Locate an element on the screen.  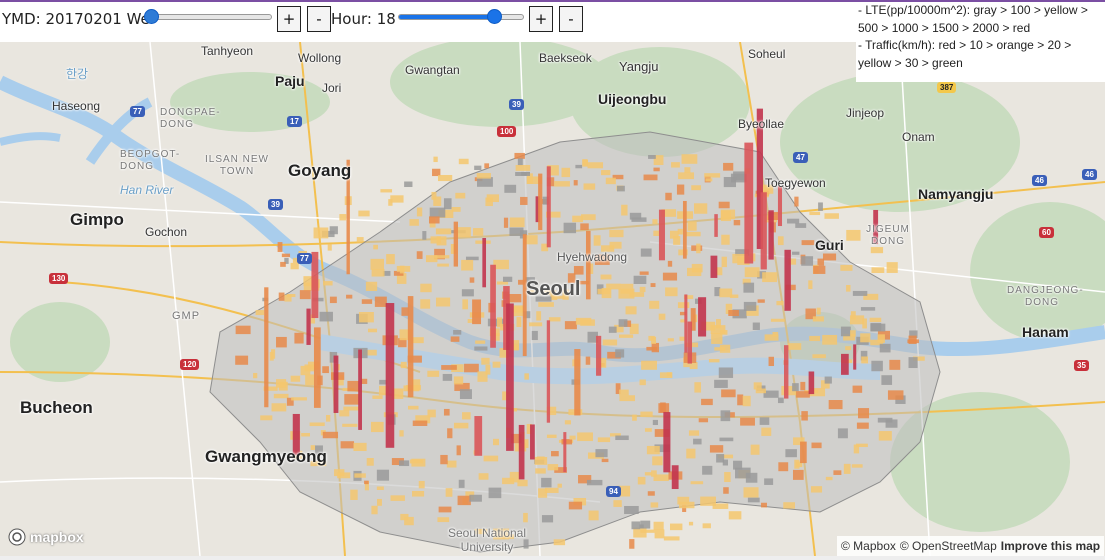
route-shield-77: 77 is located at coordinates (137, 111).